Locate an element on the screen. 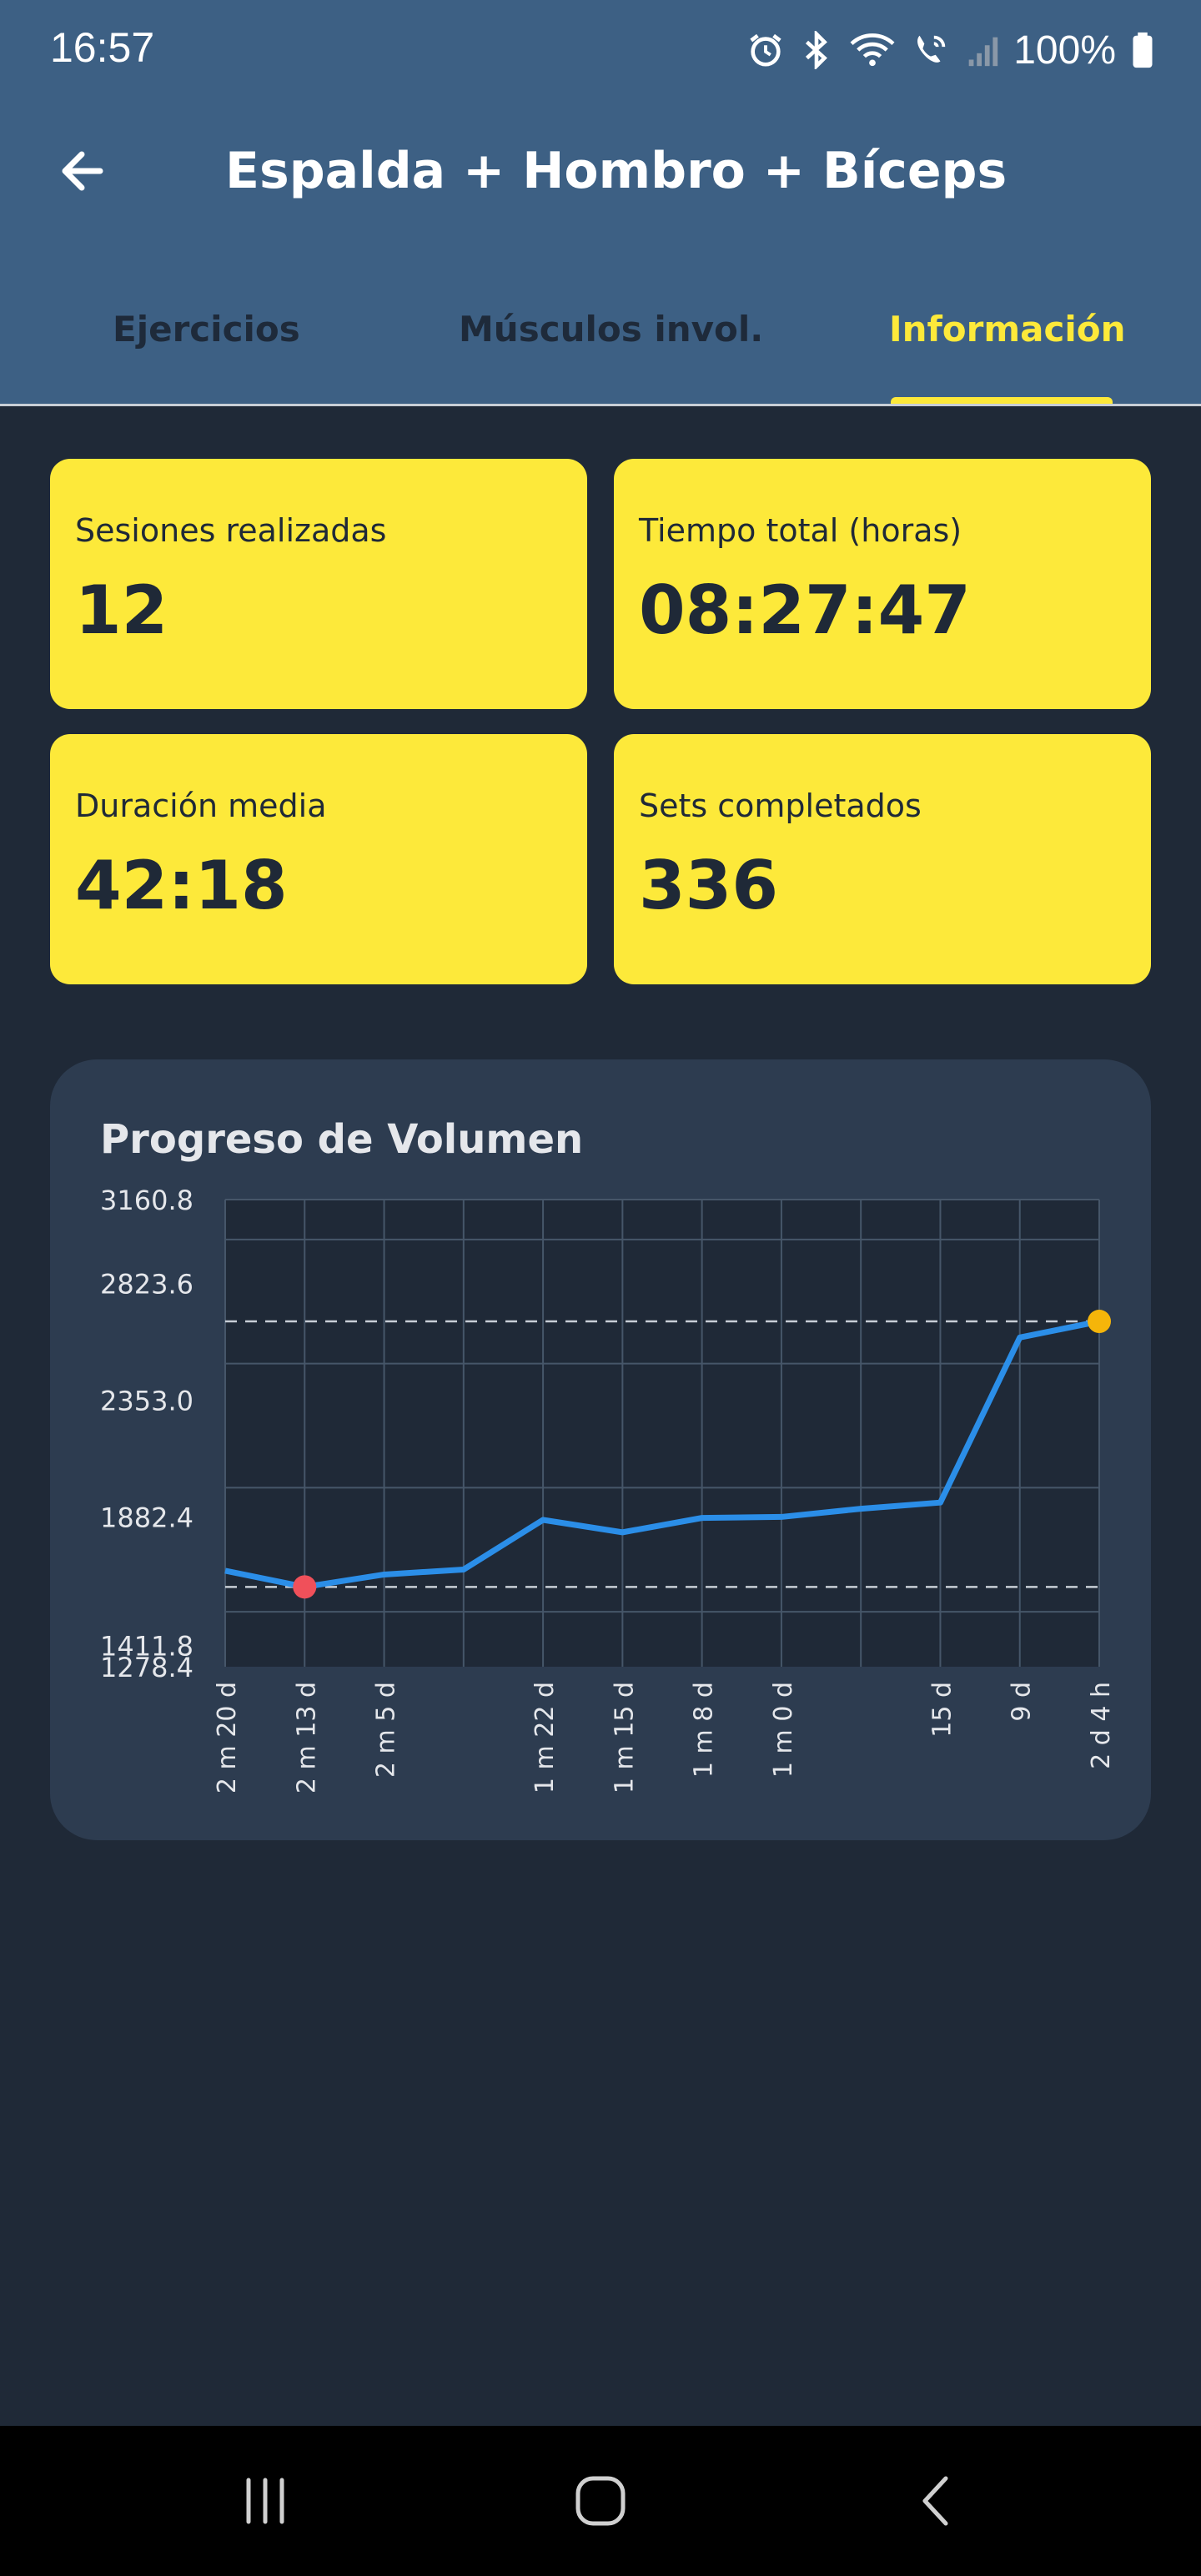 The height and width of the screenshot is (2576, 1201). stat-label: Tiempo total (horas) is located at coordinates (801, 530).